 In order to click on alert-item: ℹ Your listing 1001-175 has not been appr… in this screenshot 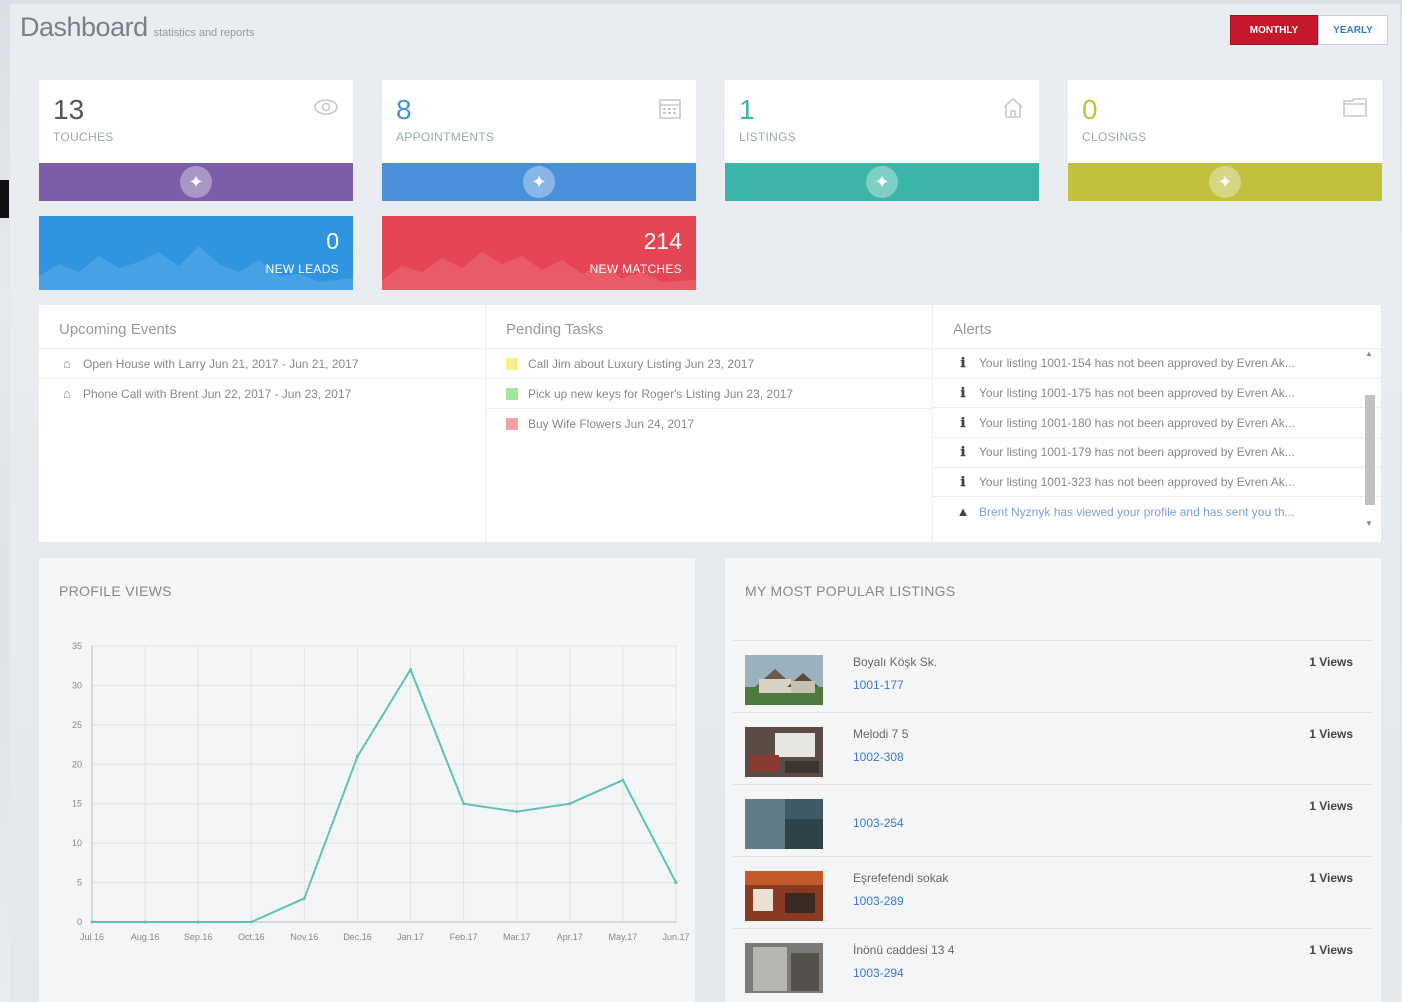, I will do `click(1157, 392)`.